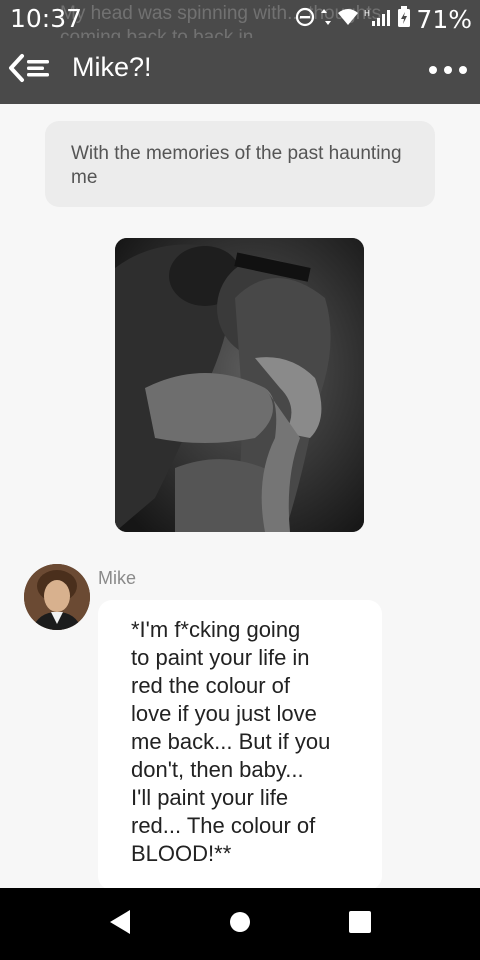 Image resolution: width=480 pixels, height=960 pixels. I want to click on status-icons: H 71%, so click(383, 19).